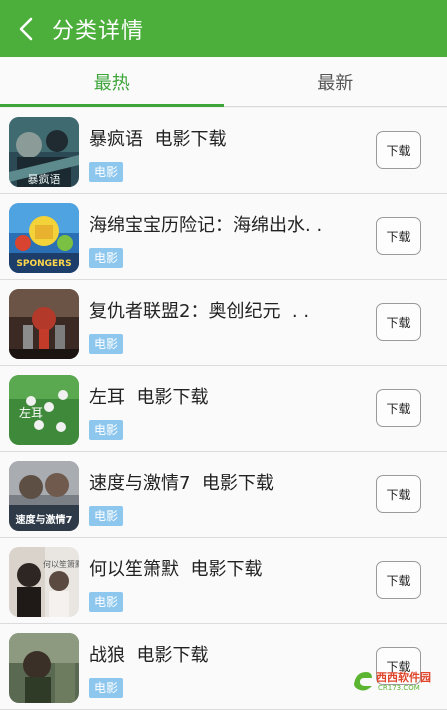  I want to click on list-item: 左耳 左耳 电影下载 电影 下载, so click(223, 409).